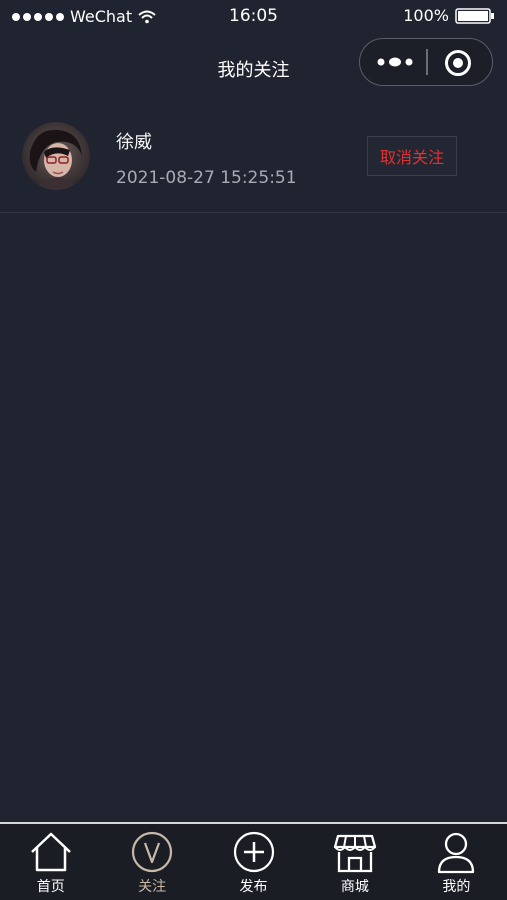 The image size is (507, 900). What do you see at coordinates (458, 63) in the screenshot?
I see `close-icon` at bounding box center [458, 63].